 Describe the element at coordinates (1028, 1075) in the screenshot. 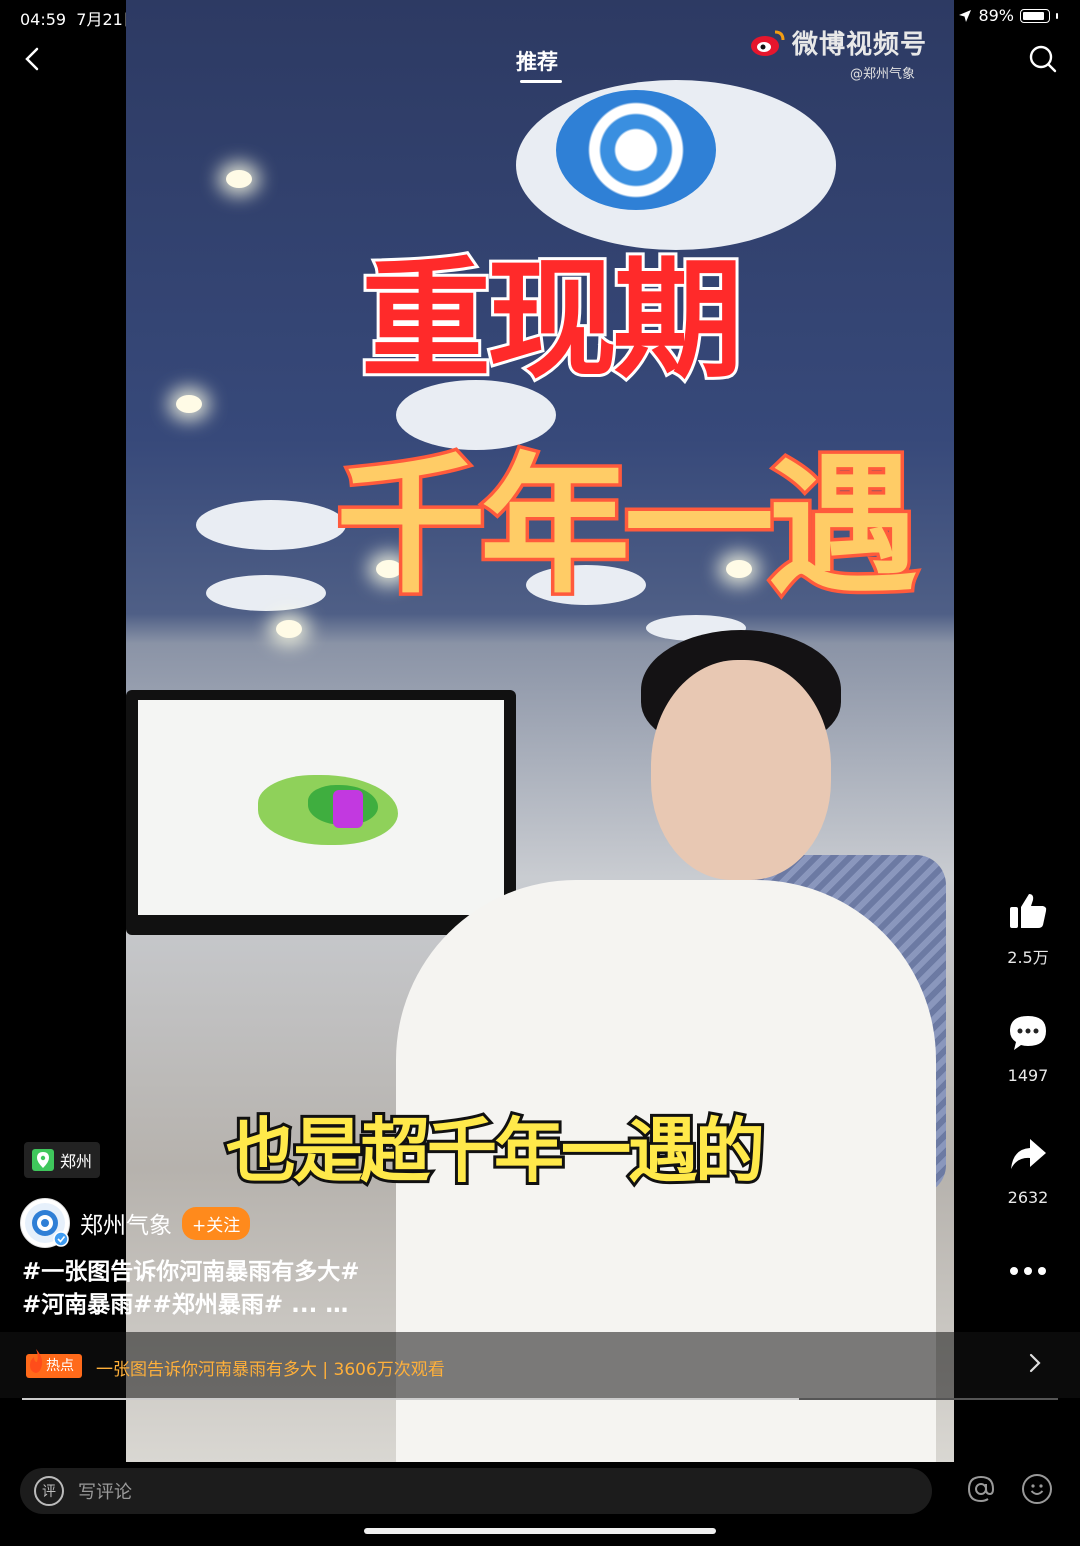

I see `comment-count: 1497` at that location.